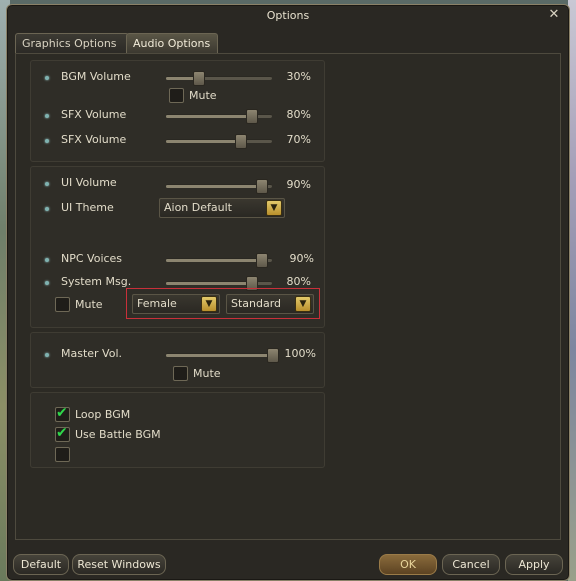  I want to click on bgm-volume-thumb, so click(198, 78).